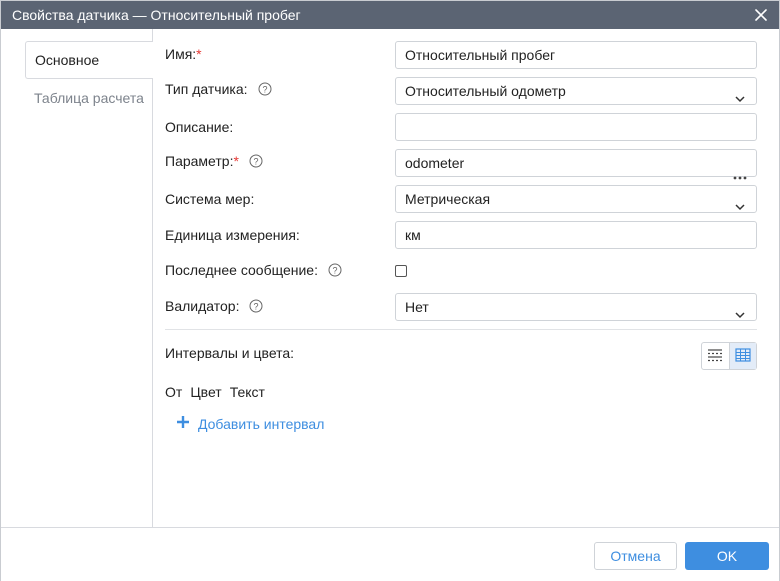 The image size is (780, 581). I want to click on description-input, so click(576, 127).